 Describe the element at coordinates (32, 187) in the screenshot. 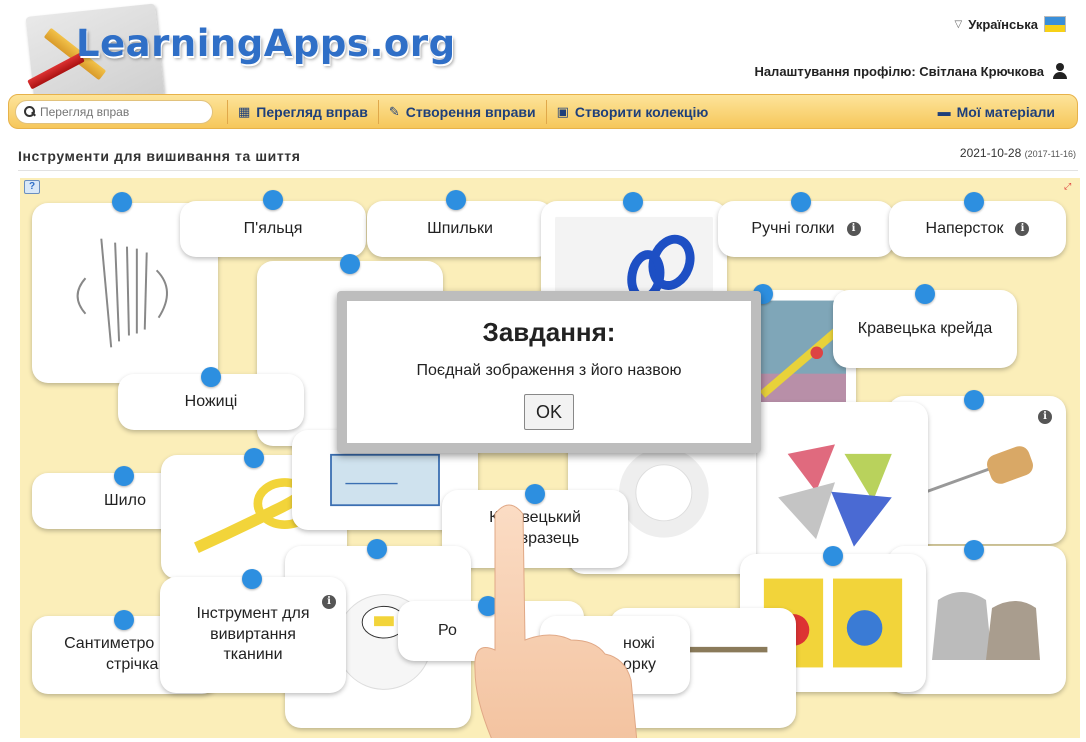

I see `help-icon: ?` at that location.